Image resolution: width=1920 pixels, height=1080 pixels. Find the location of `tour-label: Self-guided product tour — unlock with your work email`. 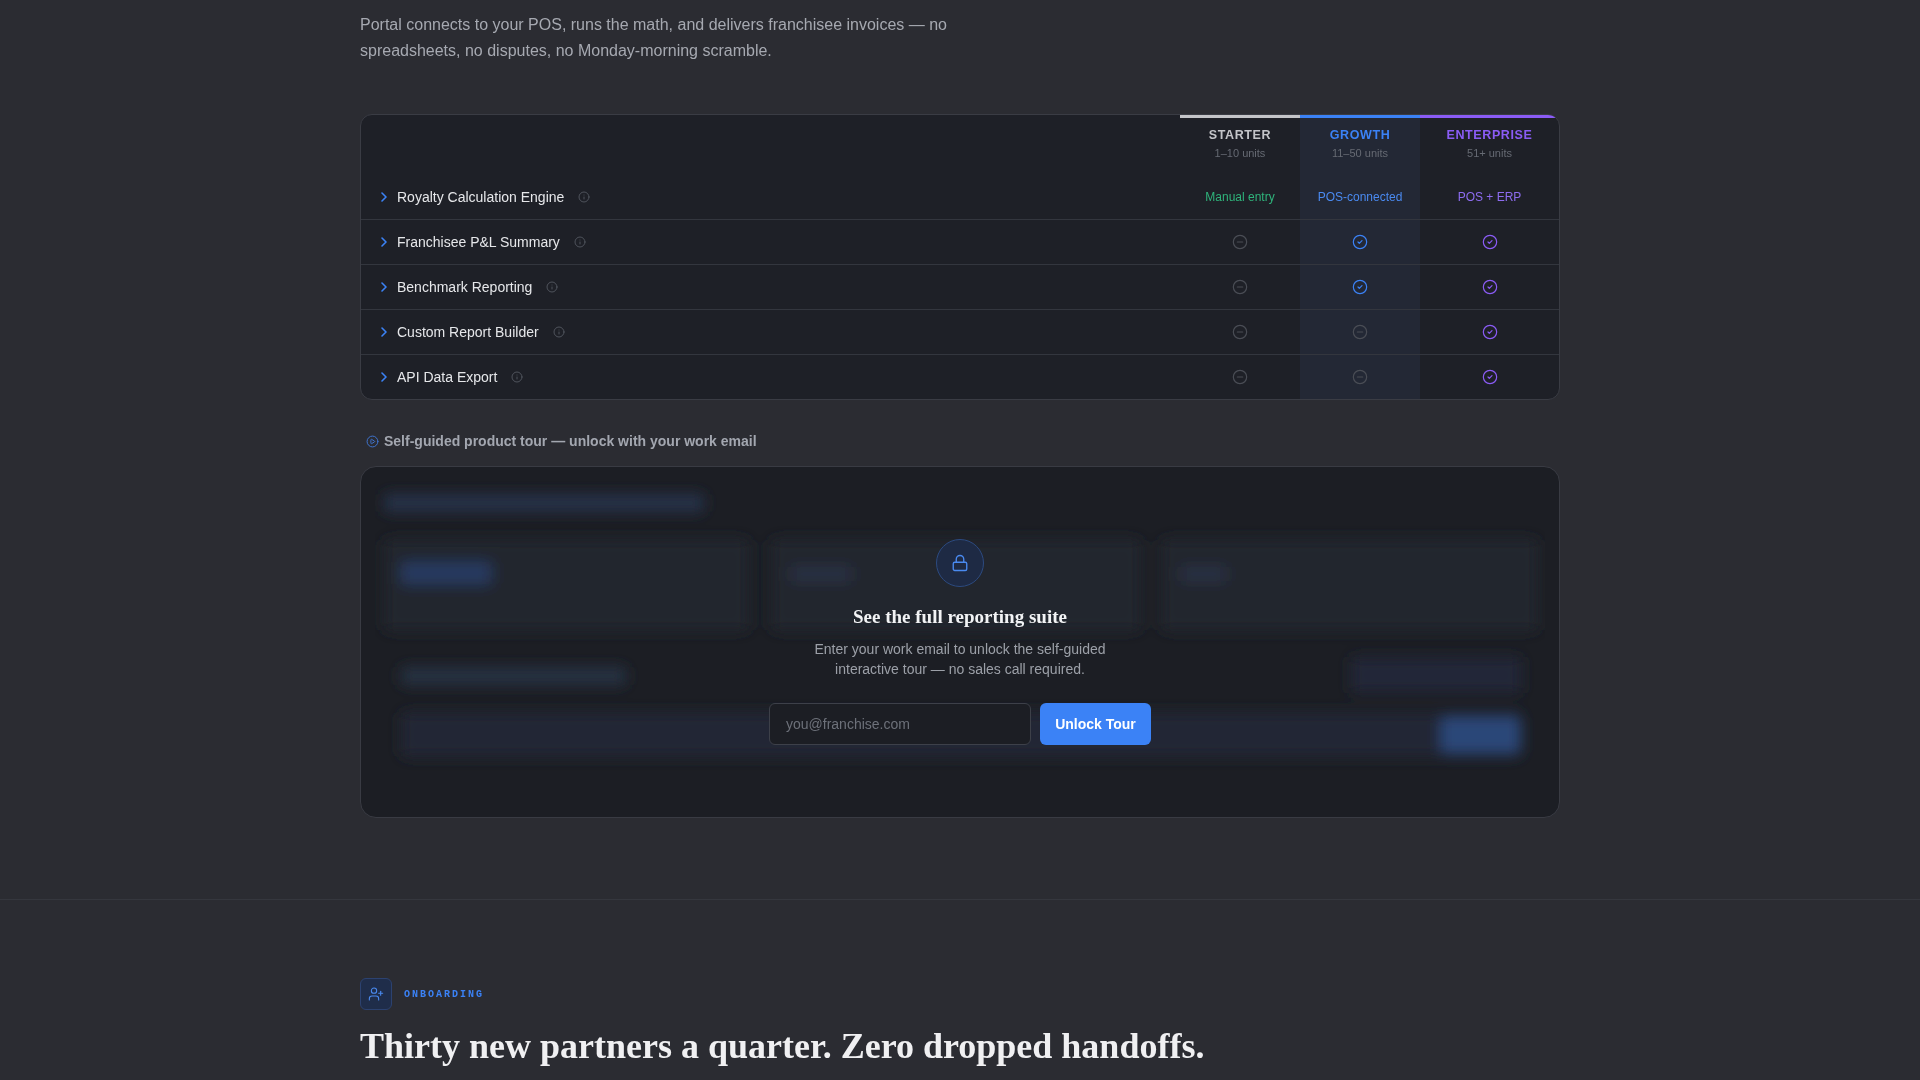

tour-label: Self-guided product tour — unlock with your work email is located at coordinates (570, 441).